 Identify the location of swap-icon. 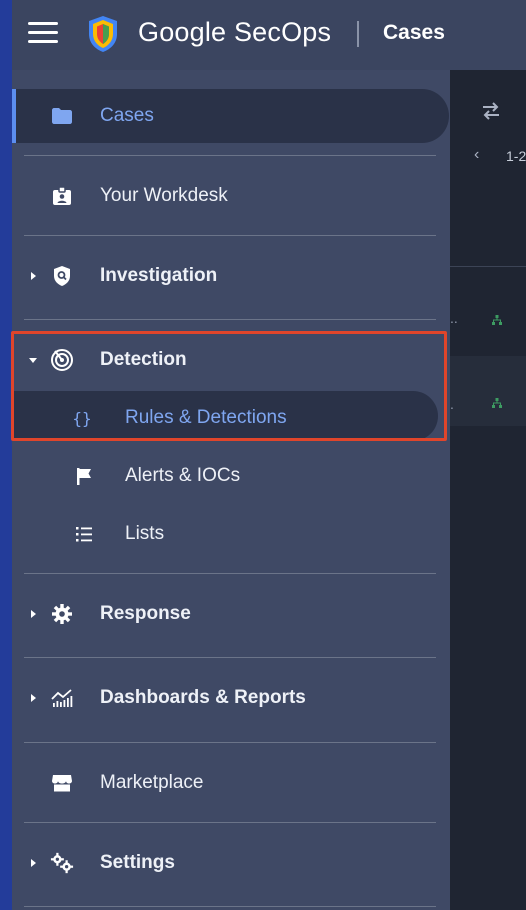
(491, 111).